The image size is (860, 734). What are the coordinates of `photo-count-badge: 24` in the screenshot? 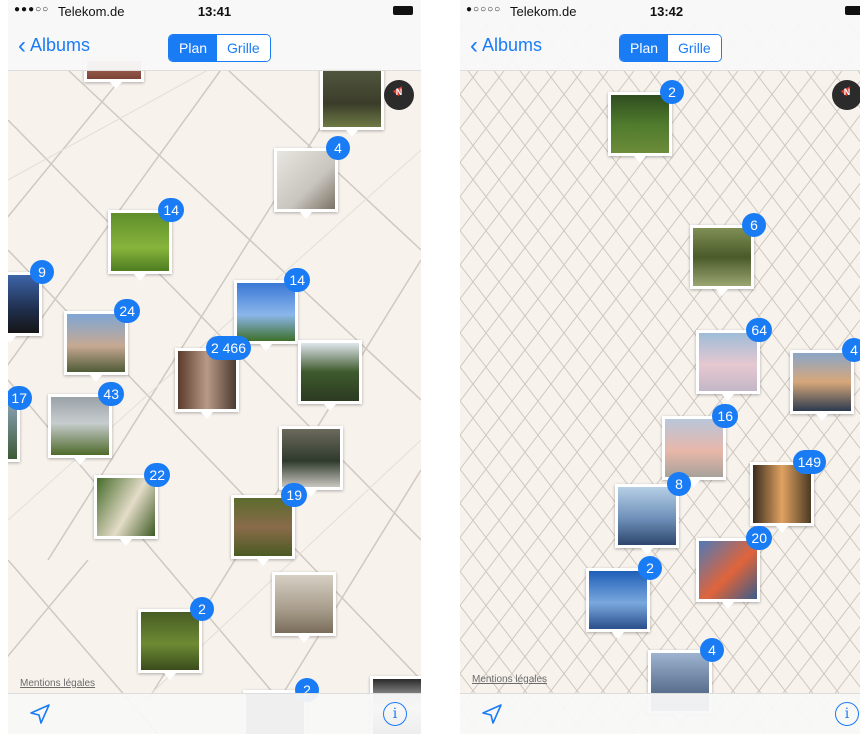 It's located at (127, 311).